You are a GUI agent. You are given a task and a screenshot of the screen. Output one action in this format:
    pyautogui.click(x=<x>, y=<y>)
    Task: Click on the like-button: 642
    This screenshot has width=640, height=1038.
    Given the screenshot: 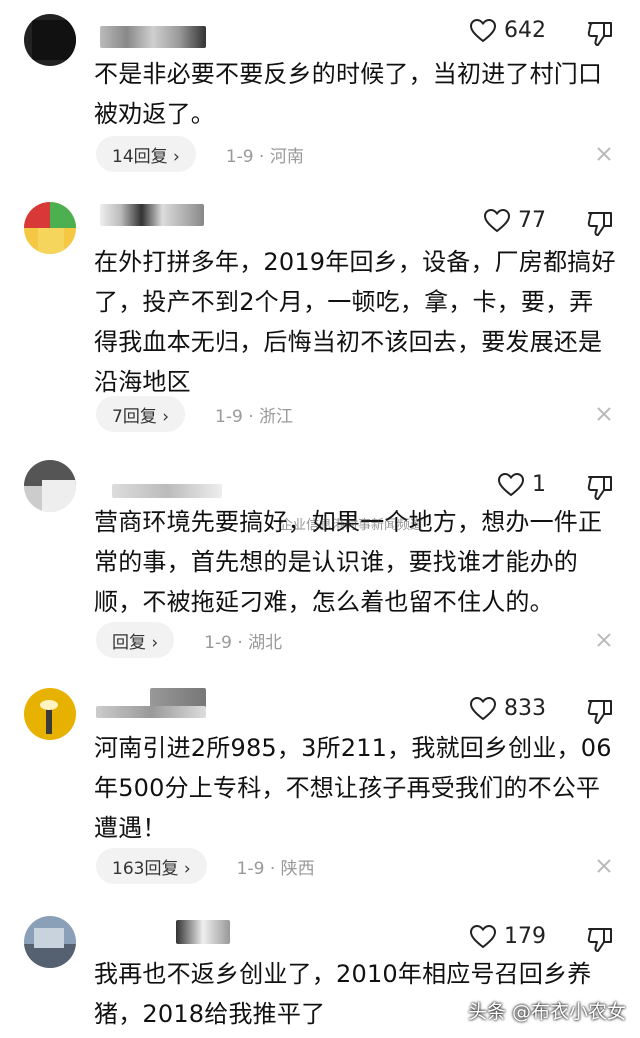 What is the action you would take?
    pyautogui.click(x=508, y=30)
    